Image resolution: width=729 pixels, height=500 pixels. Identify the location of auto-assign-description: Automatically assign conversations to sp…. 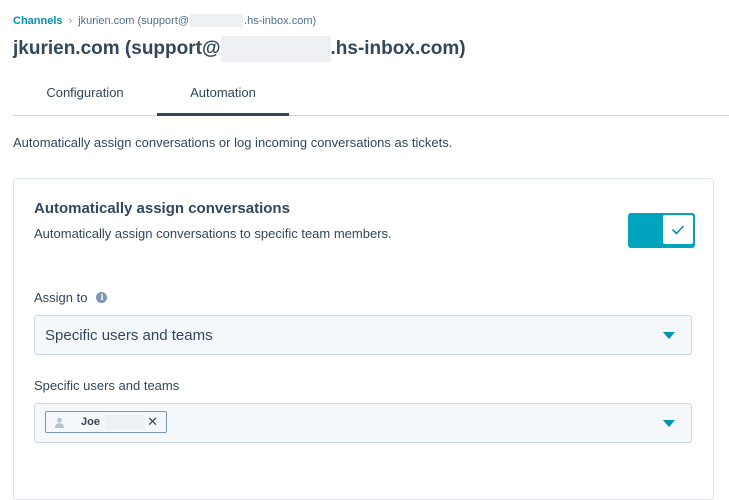
(213, 233).